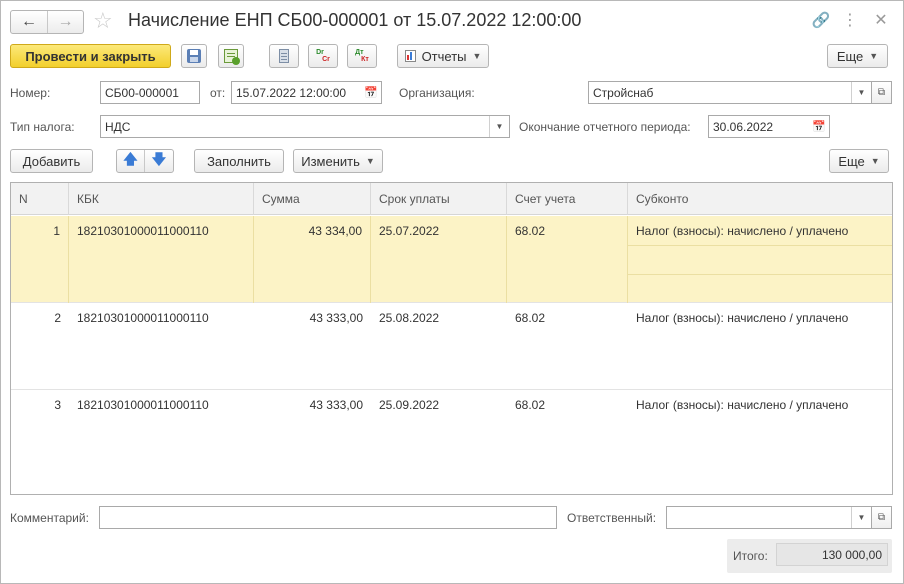 The width and height of the screenshot is (904, 584). What do you see at coordinates (159, 161) in the screenshot?
I see `move-down-icon: 🡇` at bounding box center [159, 161].